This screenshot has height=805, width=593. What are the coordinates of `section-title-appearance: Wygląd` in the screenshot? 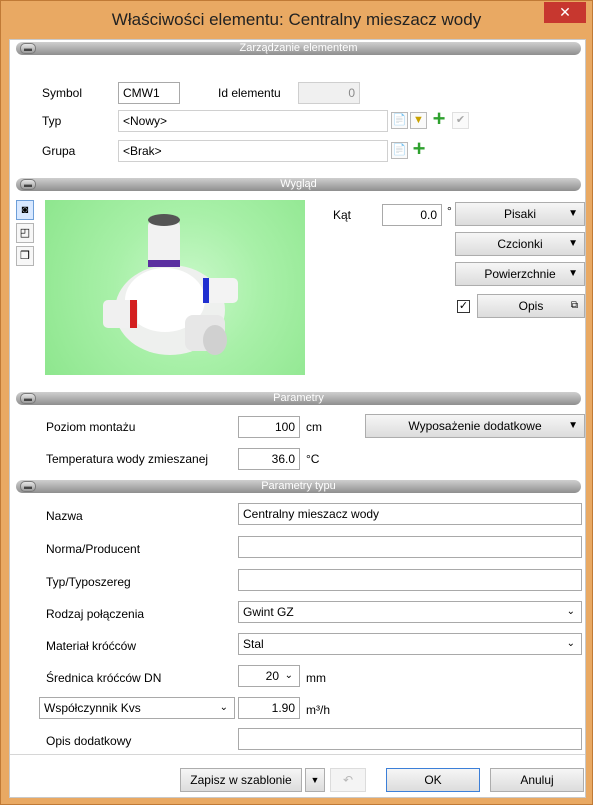 It's located at (298, 184).